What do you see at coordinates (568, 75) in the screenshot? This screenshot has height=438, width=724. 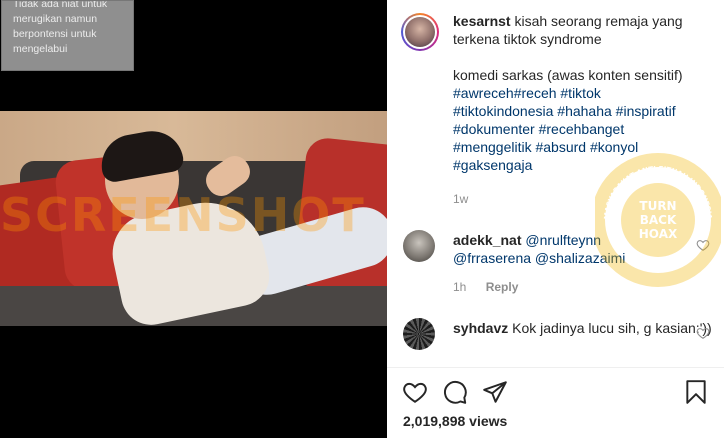 I see `caption-text-2: komedi sarkas (awas konten sensitif)` at bounding box center [568, 75].